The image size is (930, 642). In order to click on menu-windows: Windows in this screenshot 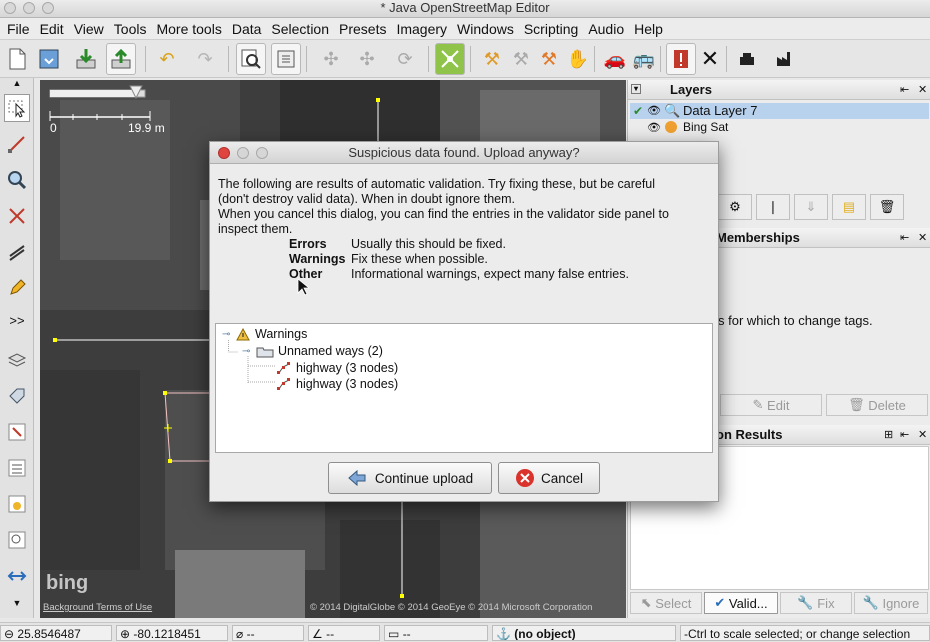, I will do `click(485, 29)`.